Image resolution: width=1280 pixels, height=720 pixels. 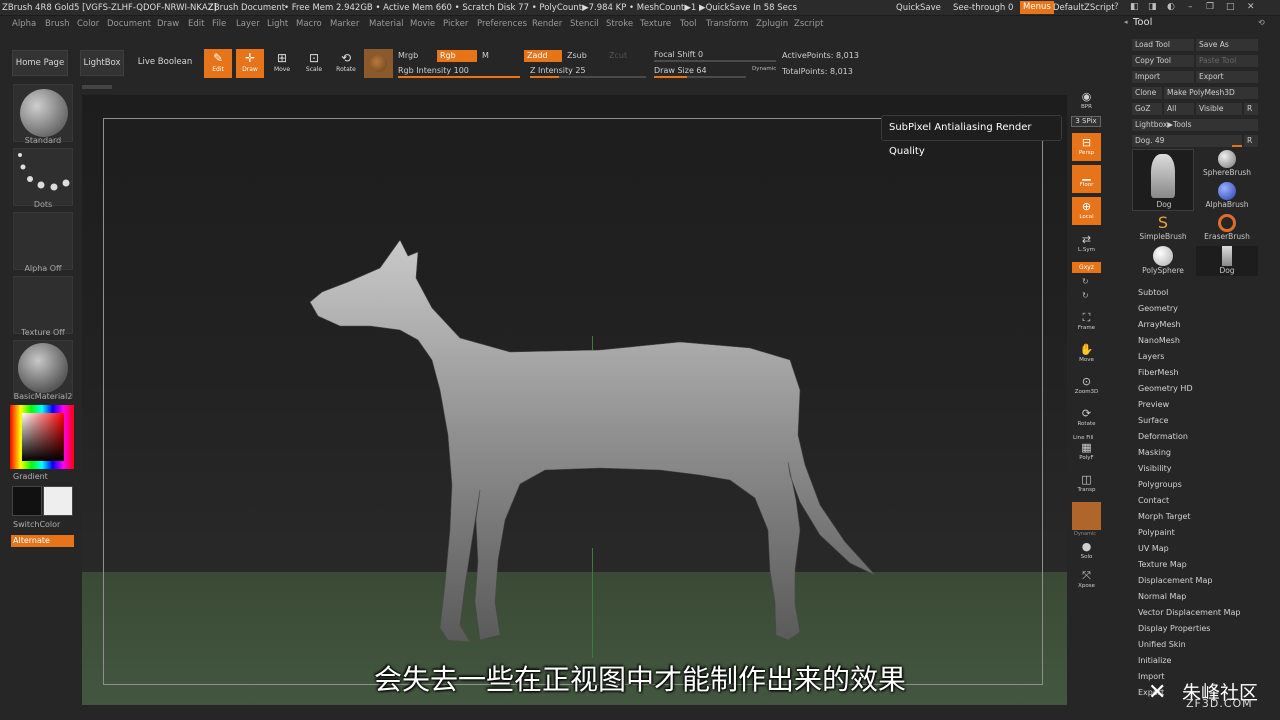 What do you see at coordinates (314, 63) in the screenshot?
I see `scale-button: ⊡ Scale` at bounding box center [314, 63].